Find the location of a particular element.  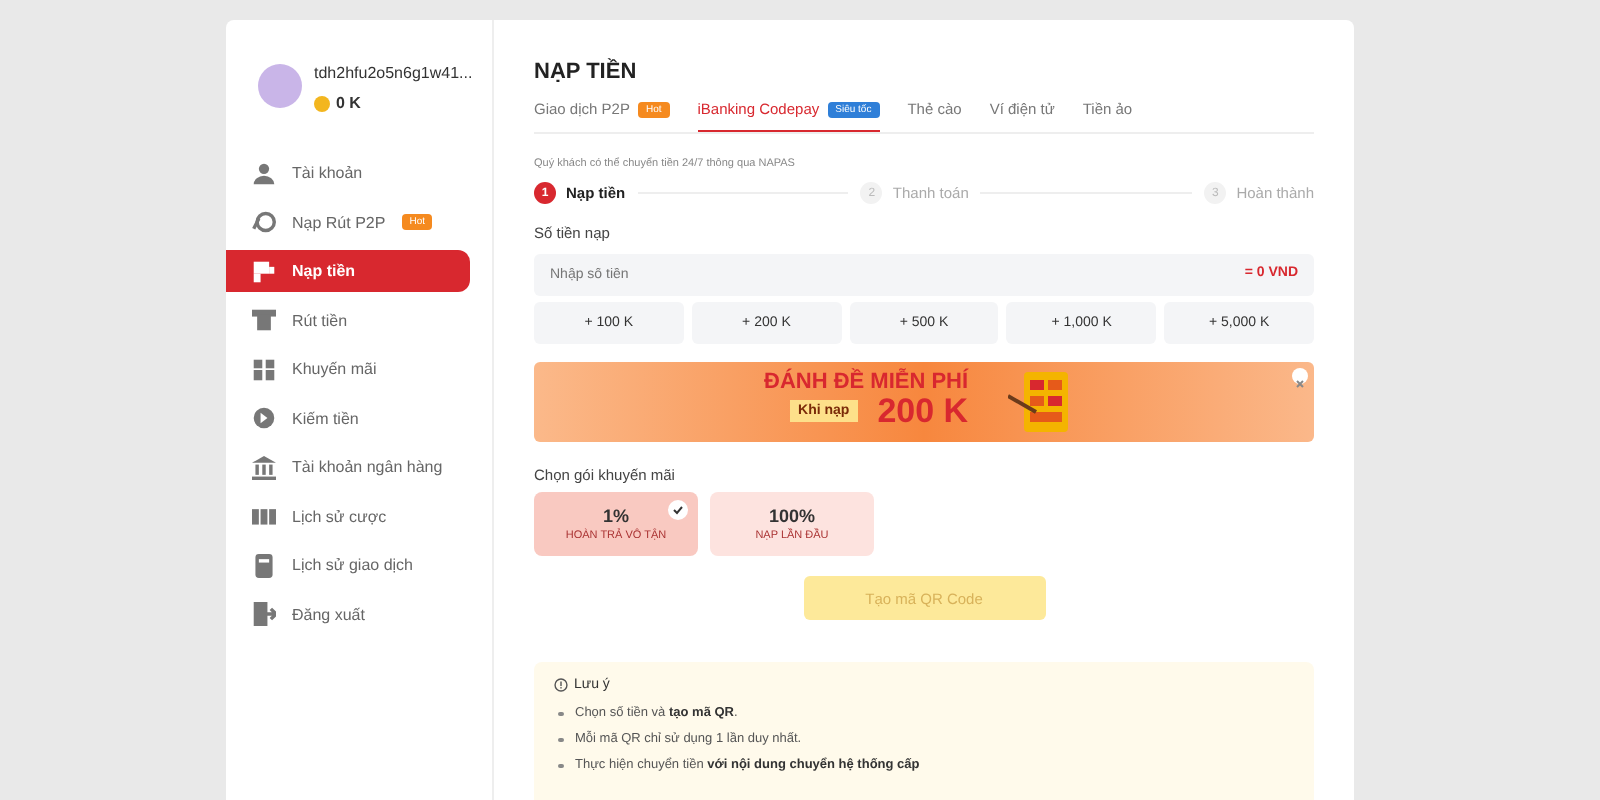

sidebar-item: Tài khoản ngân hàng is located at coordinates (348, 467).